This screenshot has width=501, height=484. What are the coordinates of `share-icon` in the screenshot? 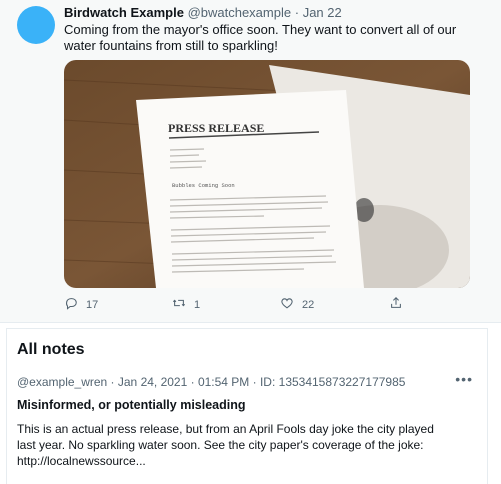 It's located at (396, 304).